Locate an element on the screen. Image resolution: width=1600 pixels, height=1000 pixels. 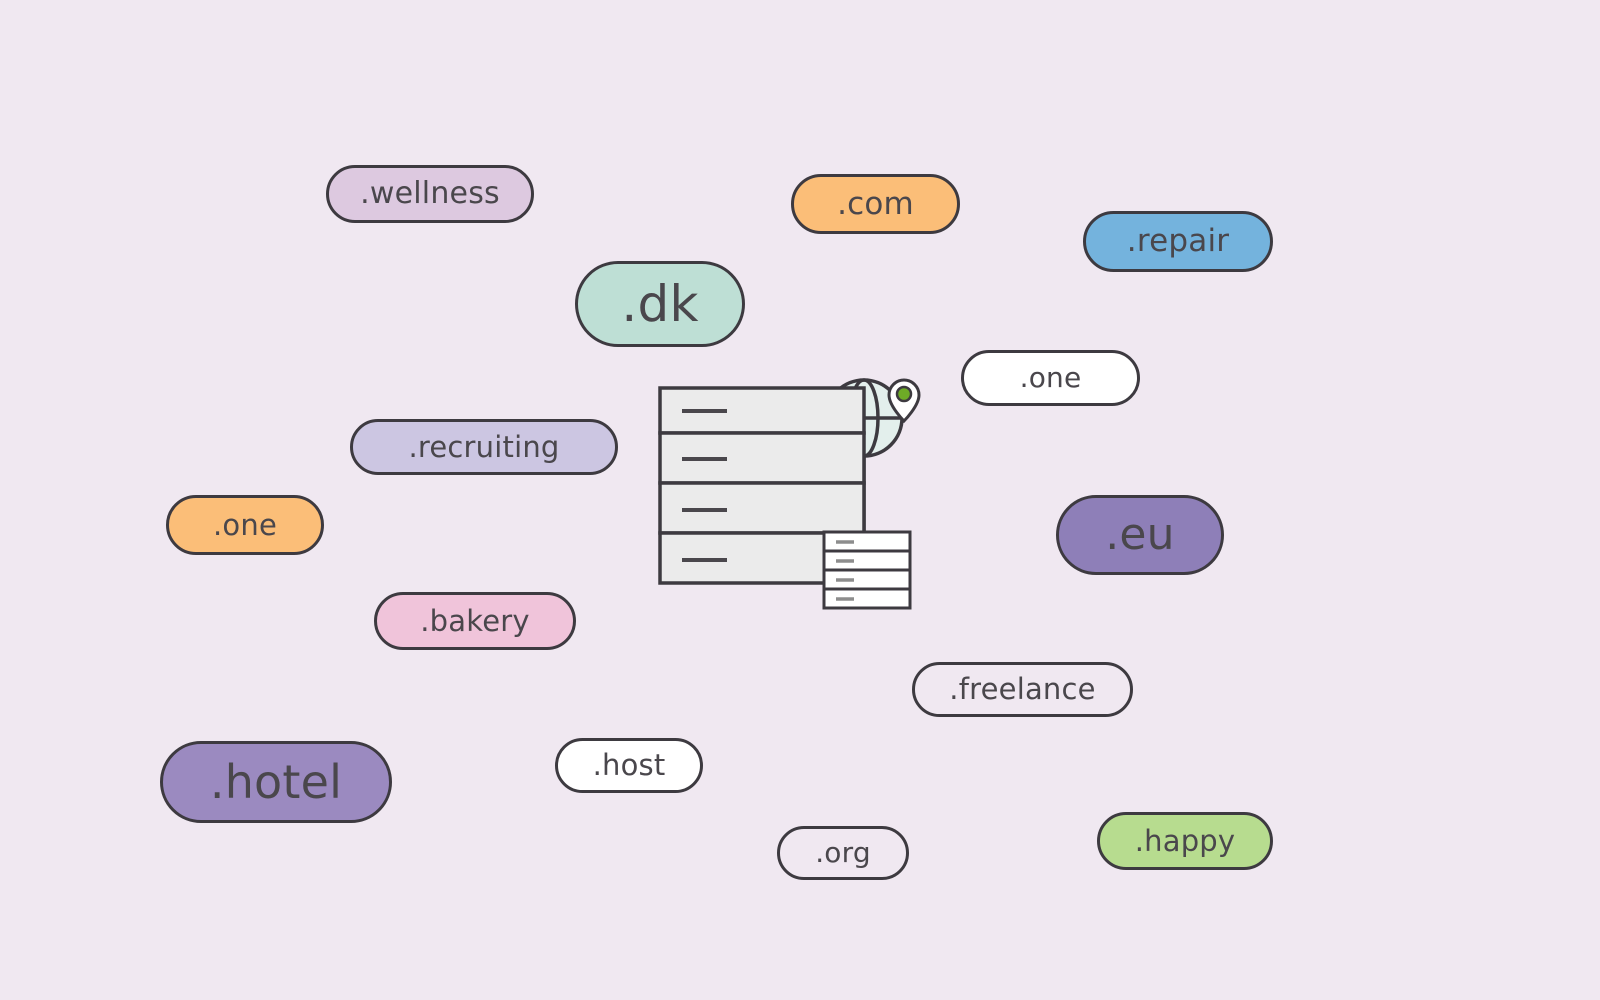
tld-pill-hotel-11: .hotel is located at coordinates (276, 782).